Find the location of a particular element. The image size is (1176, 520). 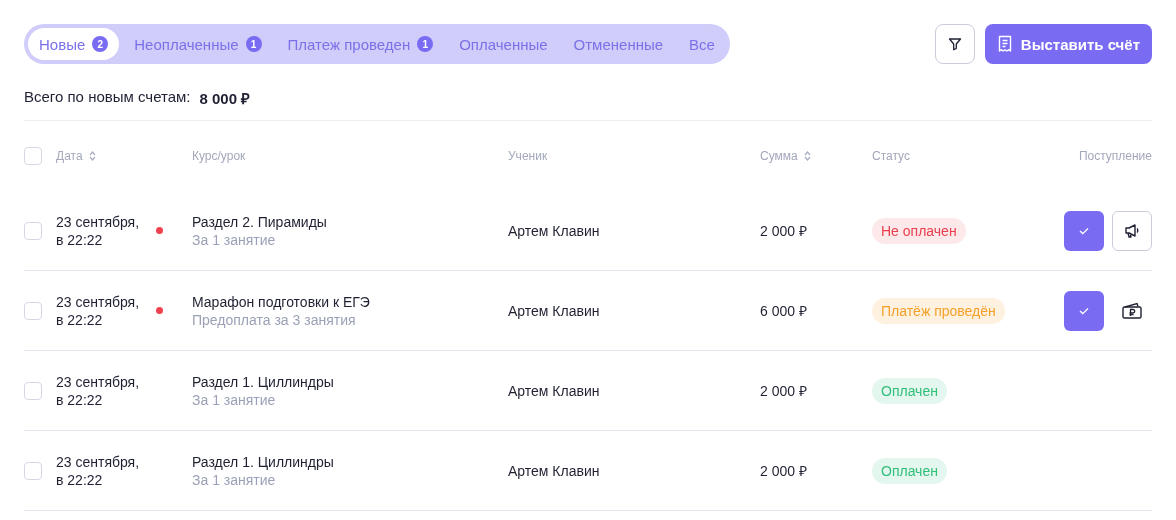

filter-tab: Оплаченные is located at coordinates (503, 44).